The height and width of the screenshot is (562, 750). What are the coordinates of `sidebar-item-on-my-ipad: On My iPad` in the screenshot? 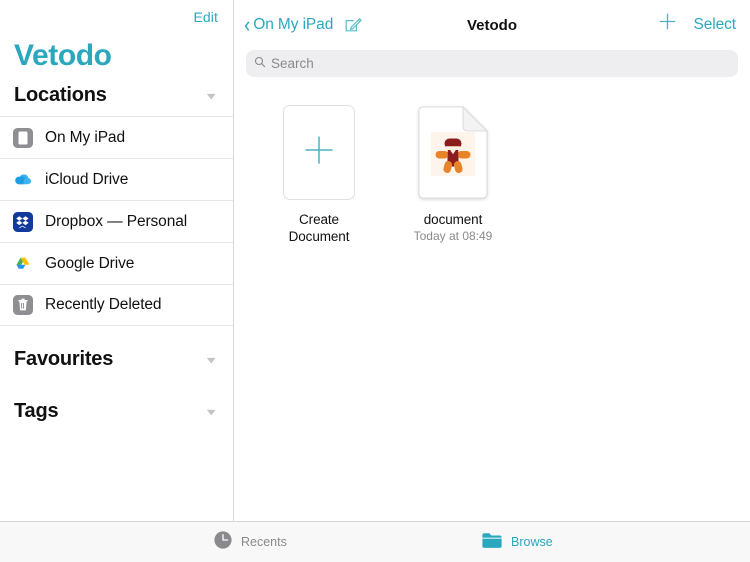 It's located at (116, 137).